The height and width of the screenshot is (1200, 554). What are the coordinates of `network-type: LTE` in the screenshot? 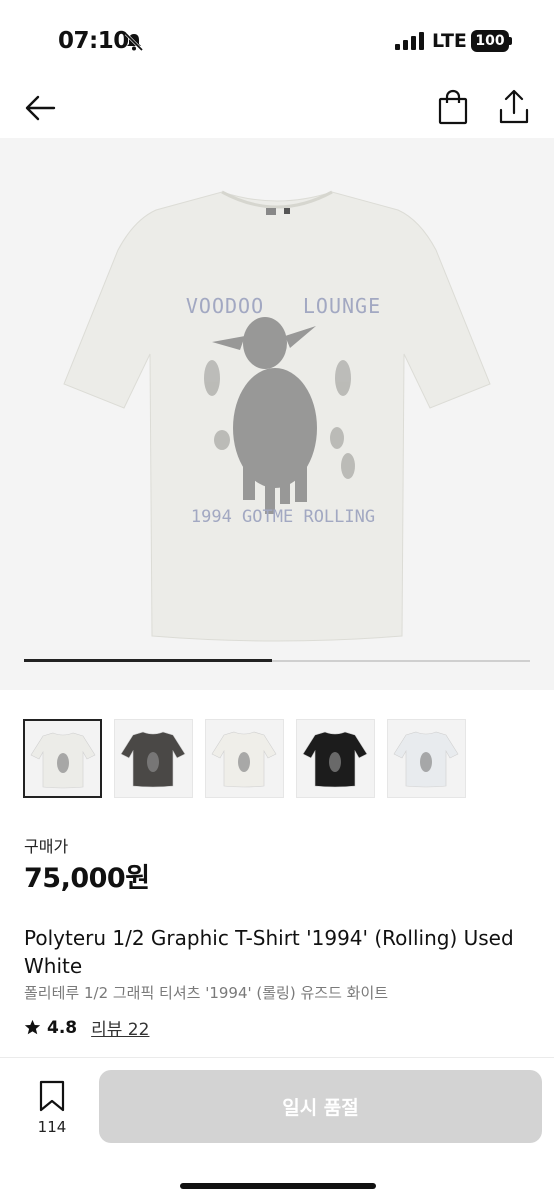 It's located at (449, 41).